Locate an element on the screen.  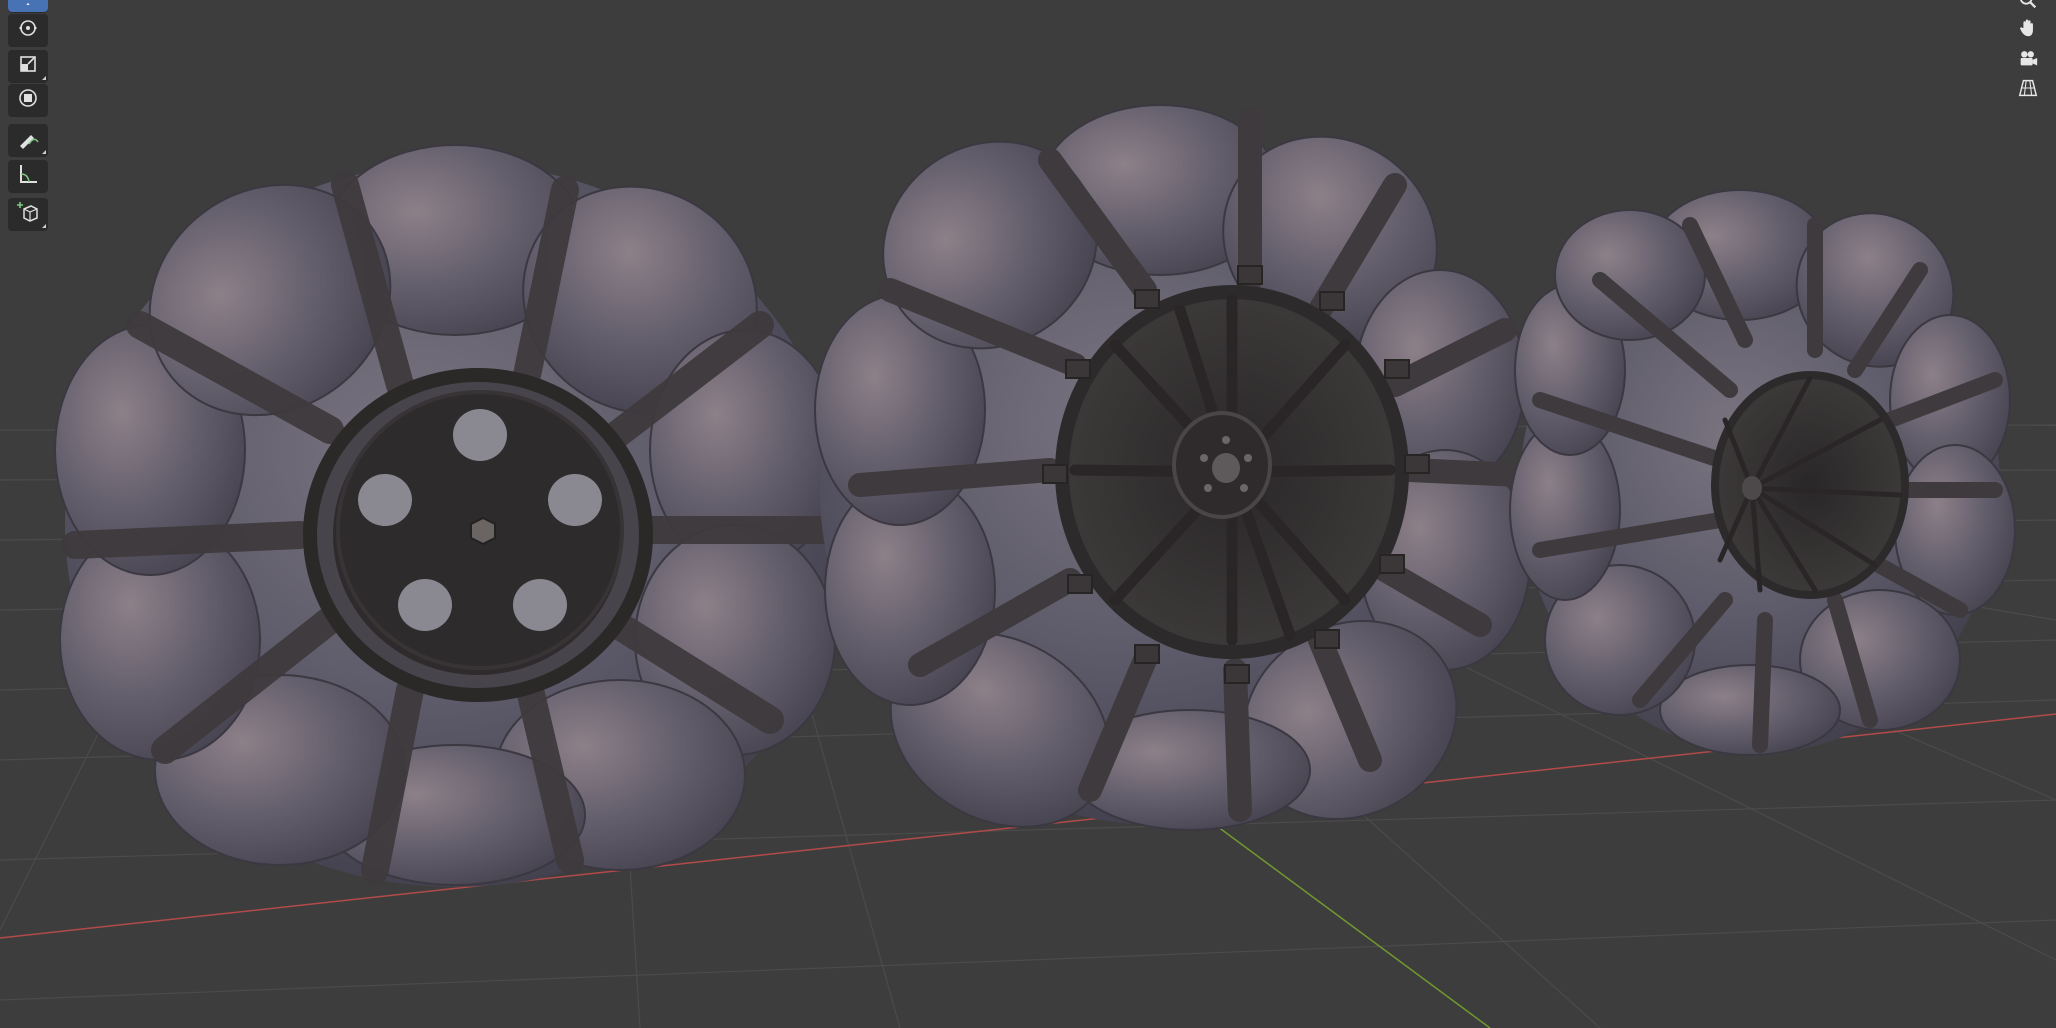
measure-tool-button is located at coordinates (28, 176).